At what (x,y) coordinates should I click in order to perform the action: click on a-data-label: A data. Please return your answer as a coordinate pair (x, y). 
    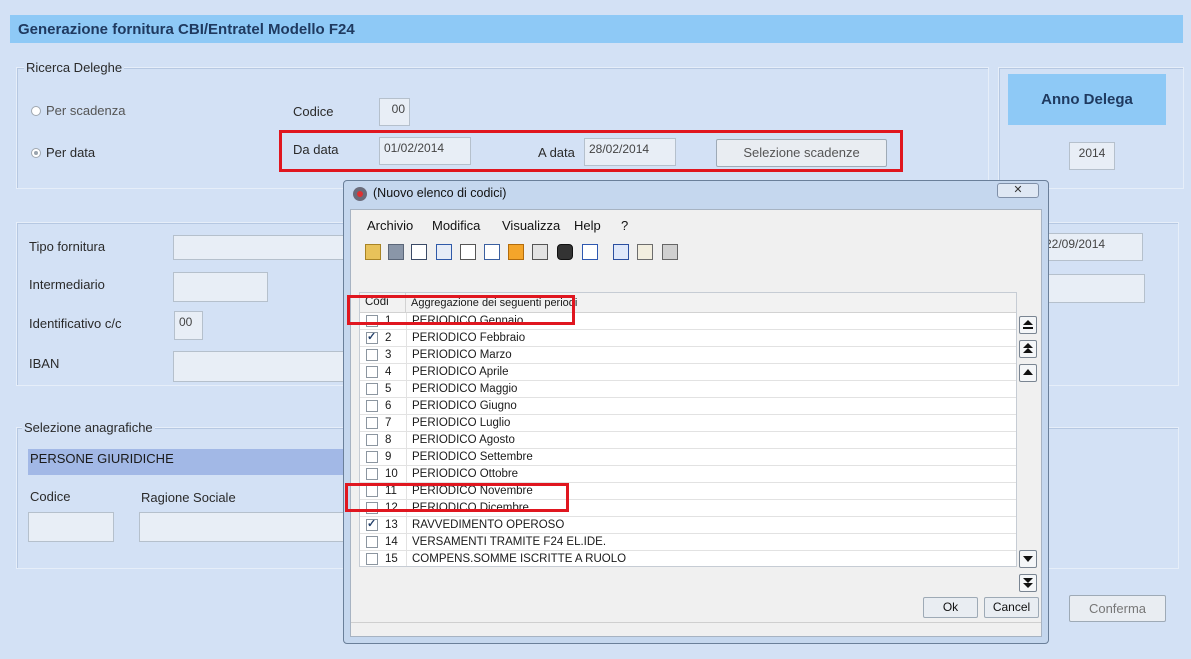
    Looking at the image, I should click on (556, 152).